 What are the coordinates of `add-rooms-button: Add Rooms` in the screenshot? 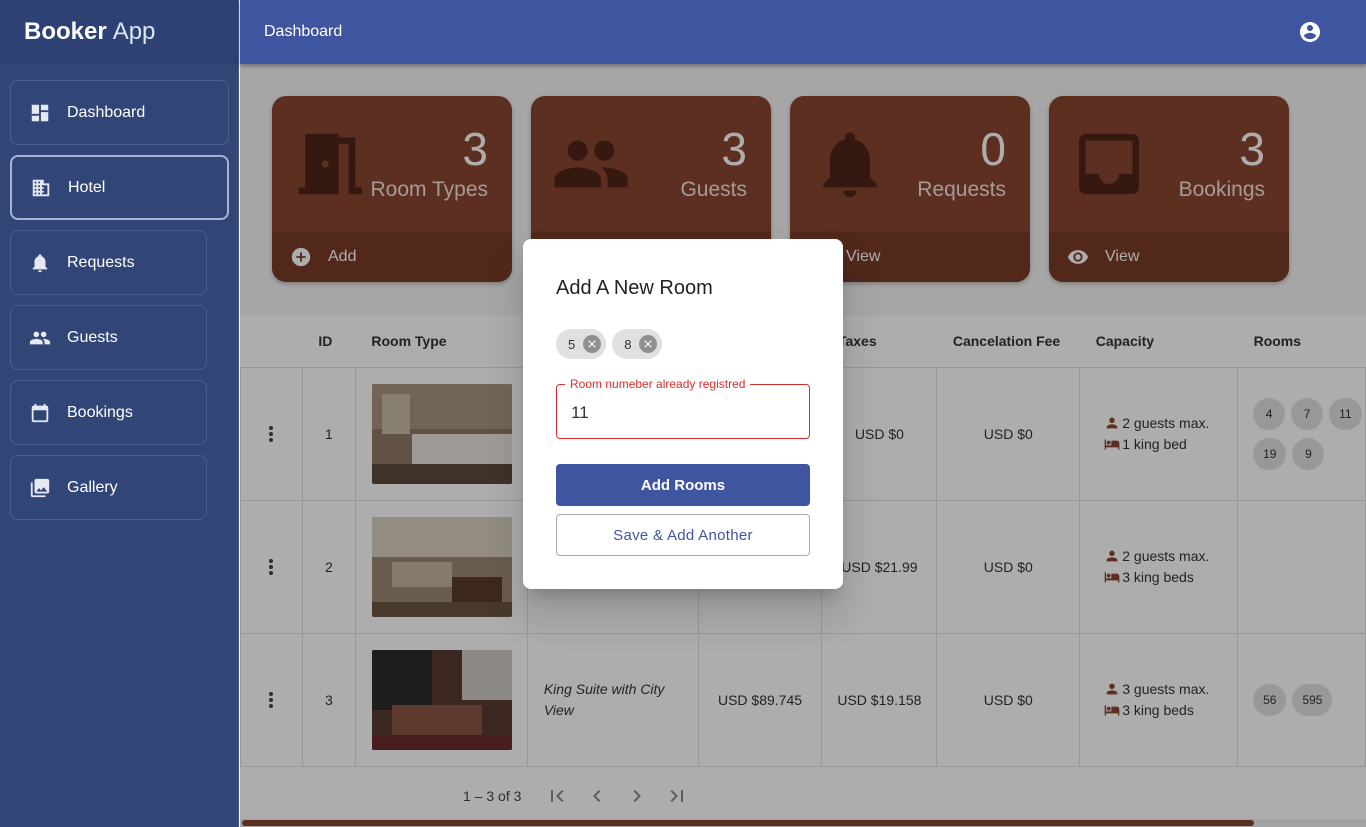 It's located at (683, 485).